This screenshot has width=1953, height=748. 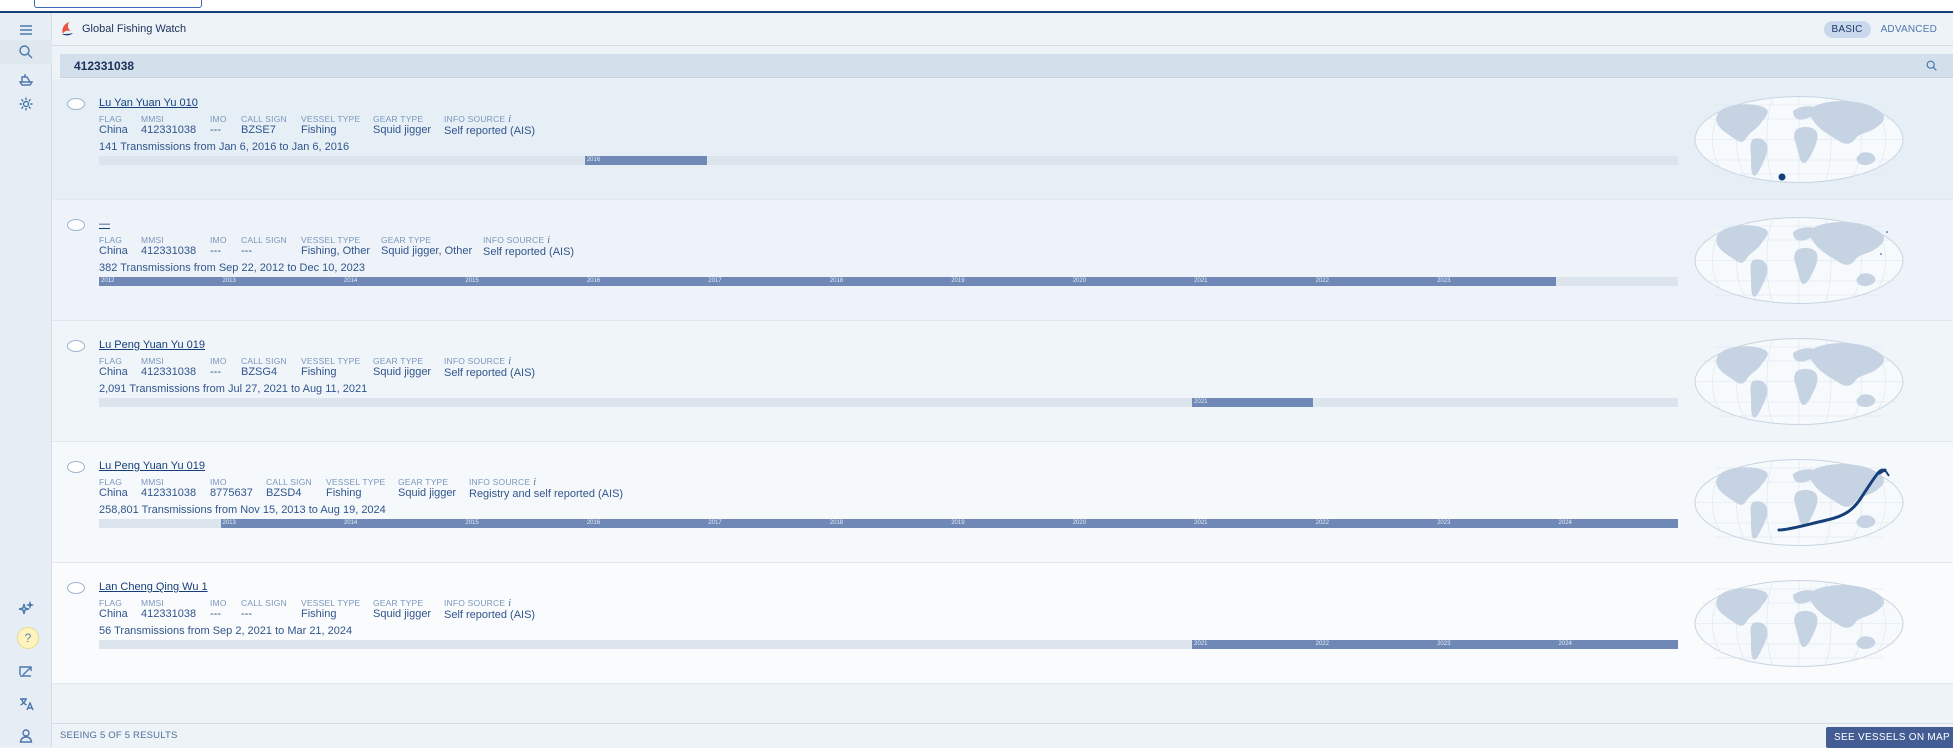 What do you see at coordinates (1889, 737) in the screenshot?
I see `see-vessels-on-map-button: SEE VESSELS ON MAP` at bounding box center [1889, 737].